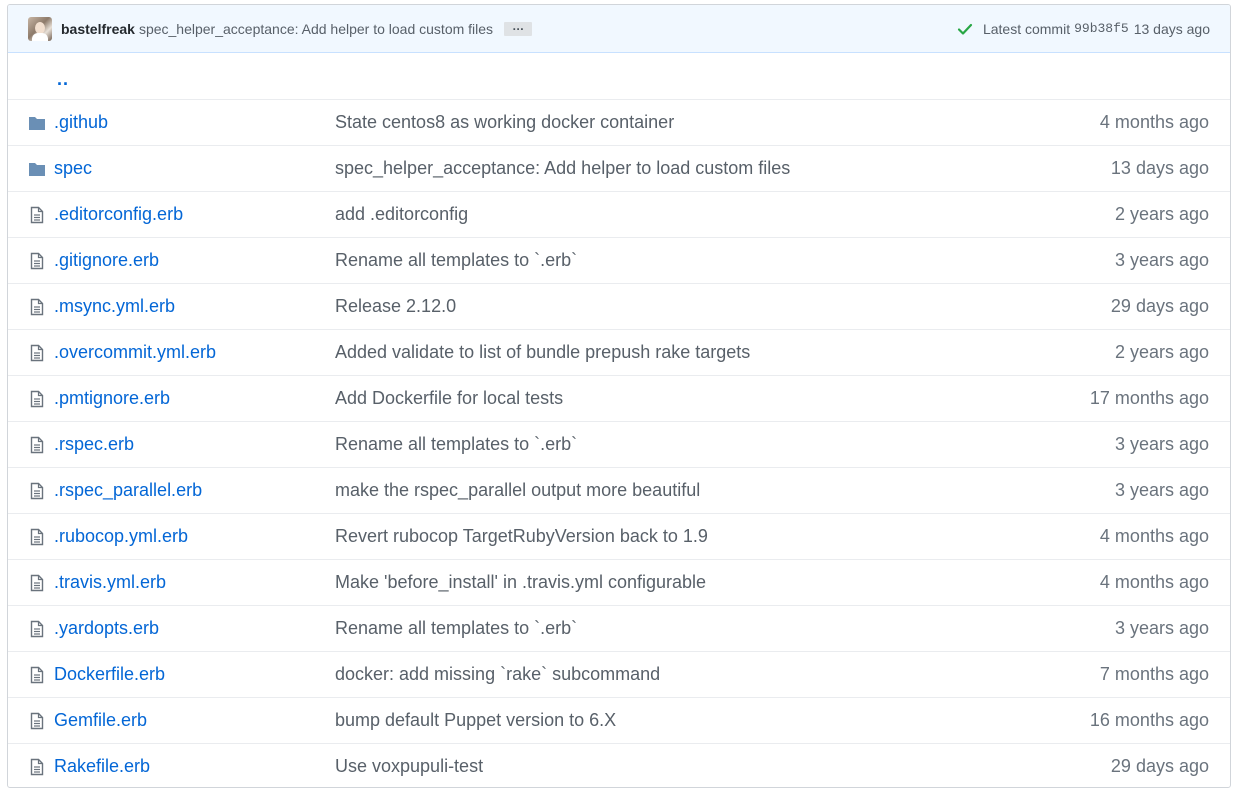 Image resolution: width=1237 pixels, height=793 pixels. Describe the element at coordinates (98, 29) in the screenshot. I see `commit-author: bastelfreak` at that location.